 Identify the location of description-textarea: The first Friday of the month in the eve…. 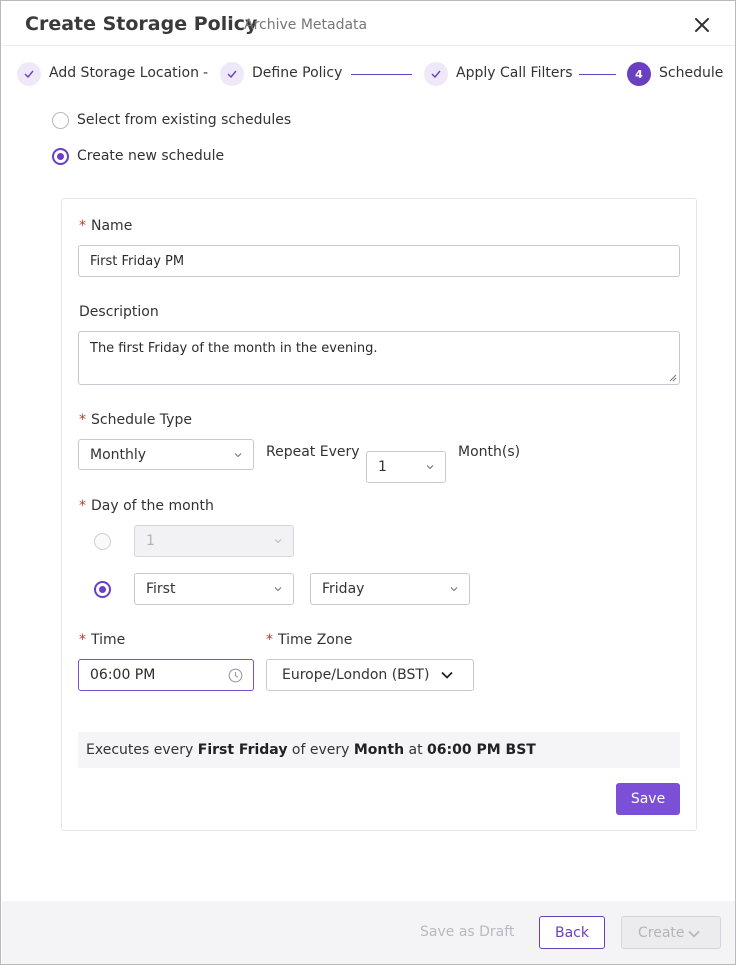
(379, 358).